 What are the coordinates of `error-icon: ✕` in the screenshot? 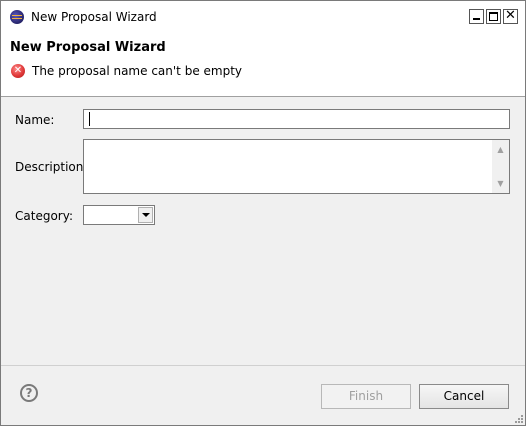 It's located at (18, 71).